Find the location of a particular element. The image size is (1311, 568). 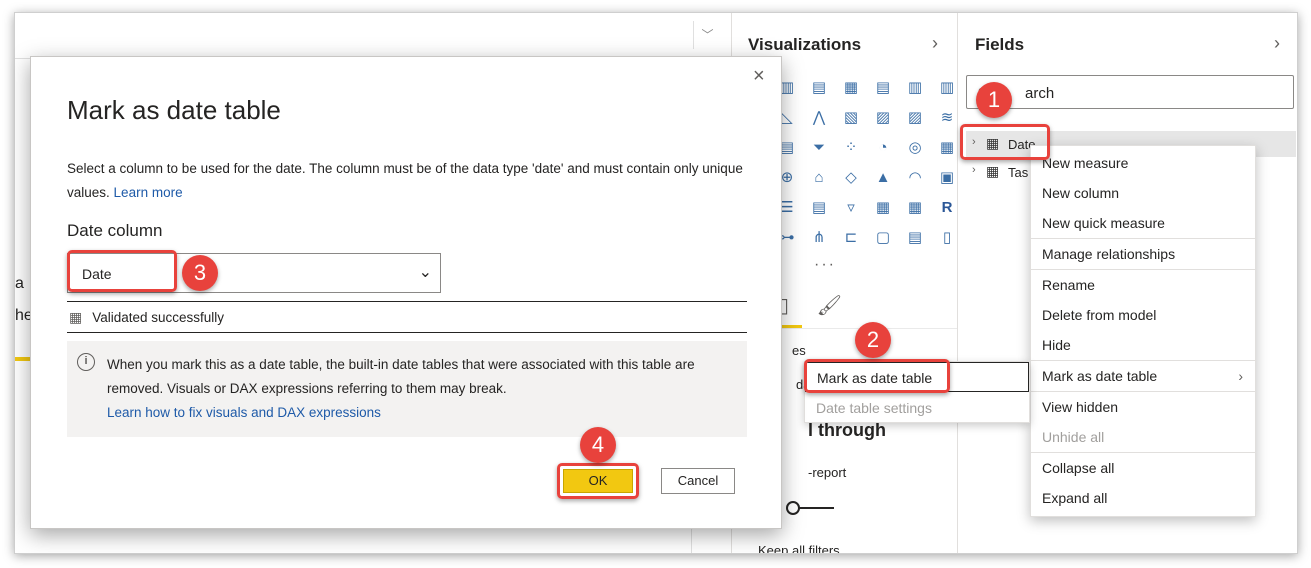

date-column-label: Date column is located at coordinates (115, 230).